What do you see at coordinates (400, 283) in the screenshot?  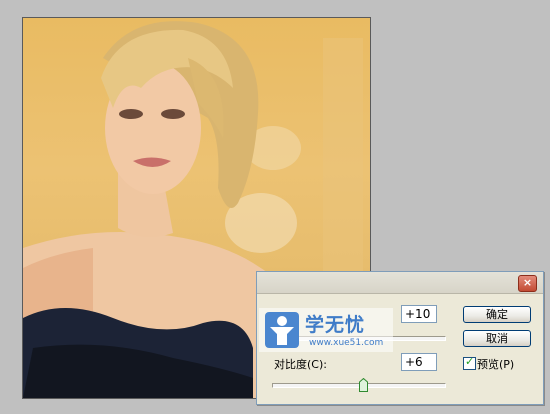 I see `dialog-titlebar: ×` at bounding box center [400, 283].